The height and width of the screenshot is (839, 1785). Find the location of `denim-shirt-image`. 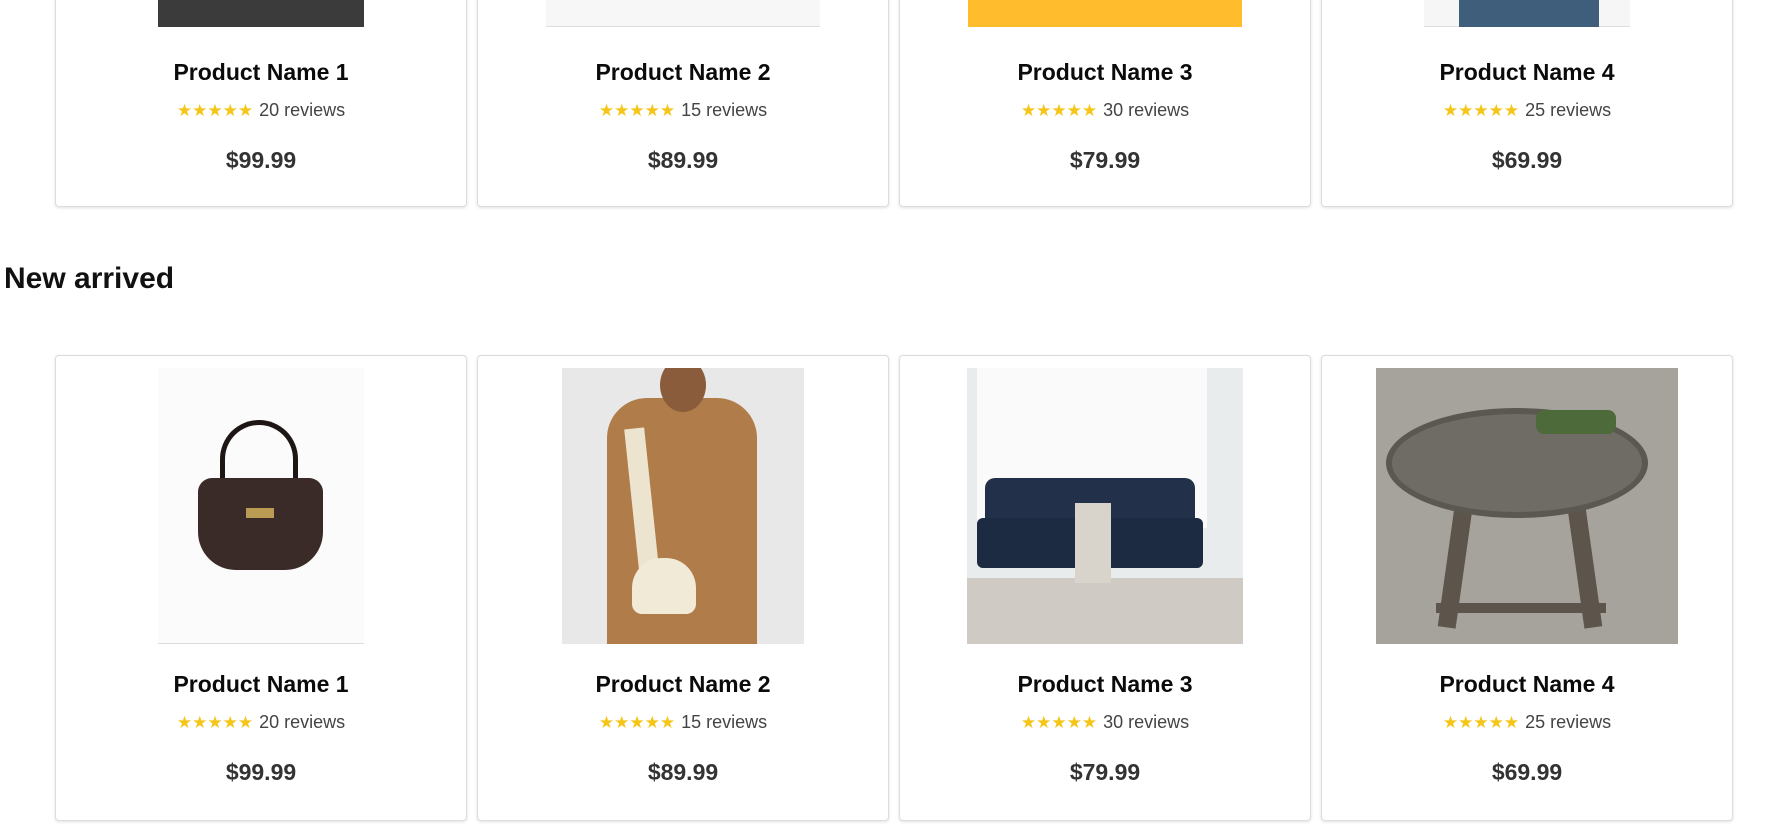

denim-shirt-image is located at coordinates (1527, 13).